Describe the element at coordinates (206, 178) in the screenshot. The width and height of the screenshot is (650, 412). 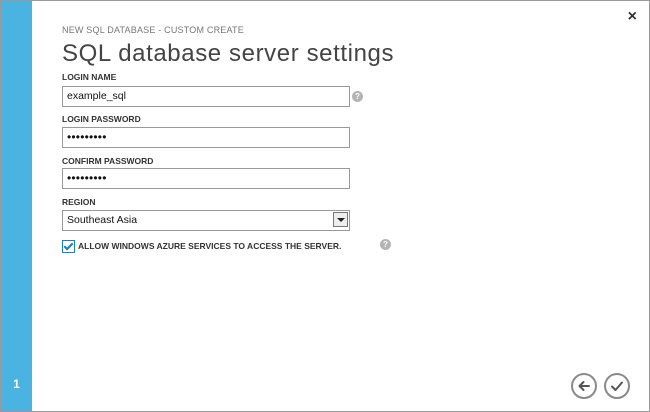
I see `confirm-password-field: •••••••••` at that location.